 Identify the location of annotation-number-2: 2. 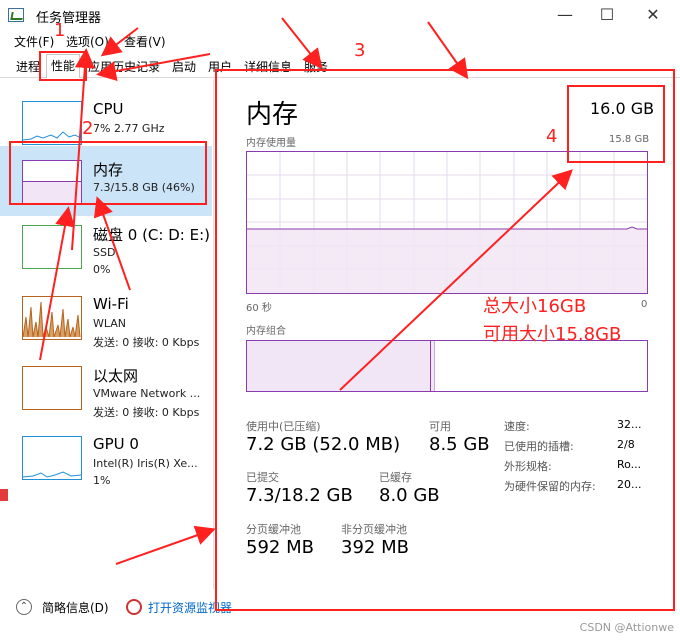
(88, 128).